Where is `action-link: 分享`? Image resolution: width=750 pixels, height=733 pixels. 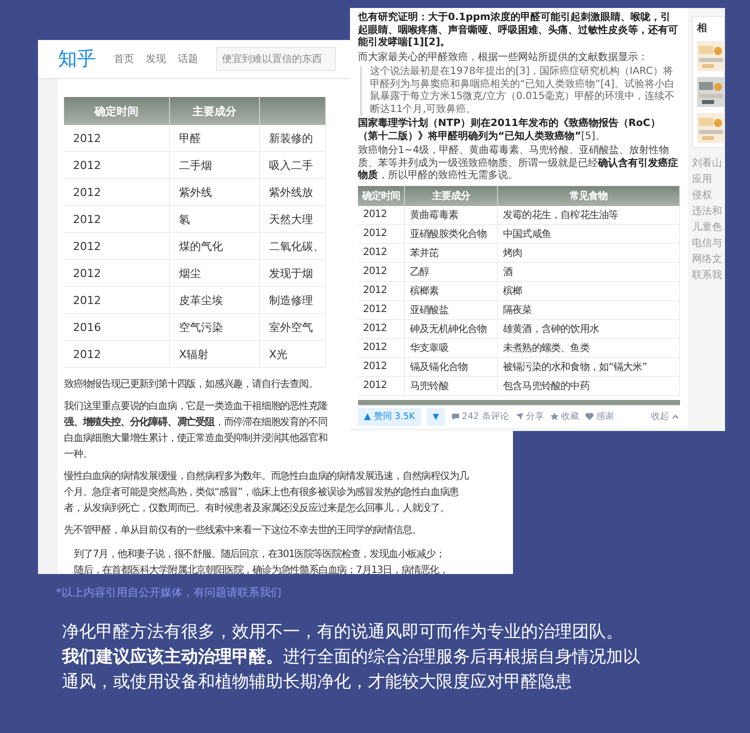 action-link: 分享 is located at coordinates (529, 416).